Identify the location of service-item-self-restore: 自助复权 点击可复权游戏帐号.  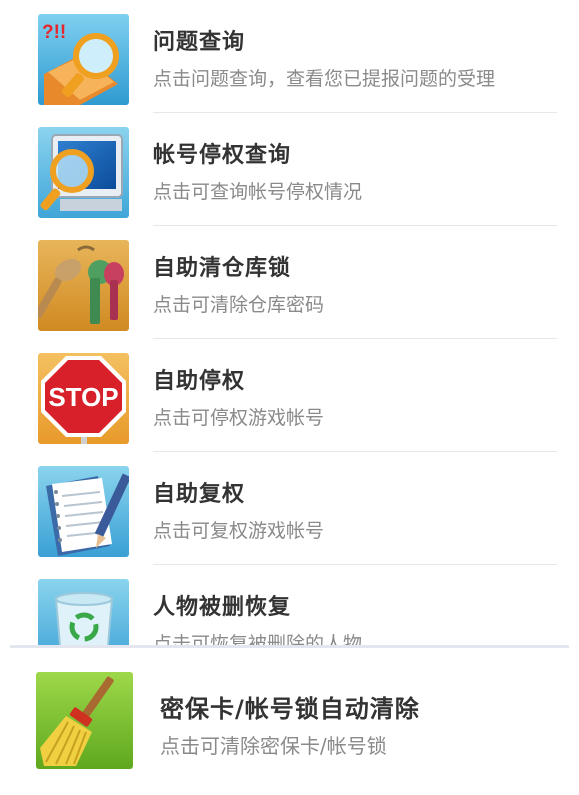
(289, 508).